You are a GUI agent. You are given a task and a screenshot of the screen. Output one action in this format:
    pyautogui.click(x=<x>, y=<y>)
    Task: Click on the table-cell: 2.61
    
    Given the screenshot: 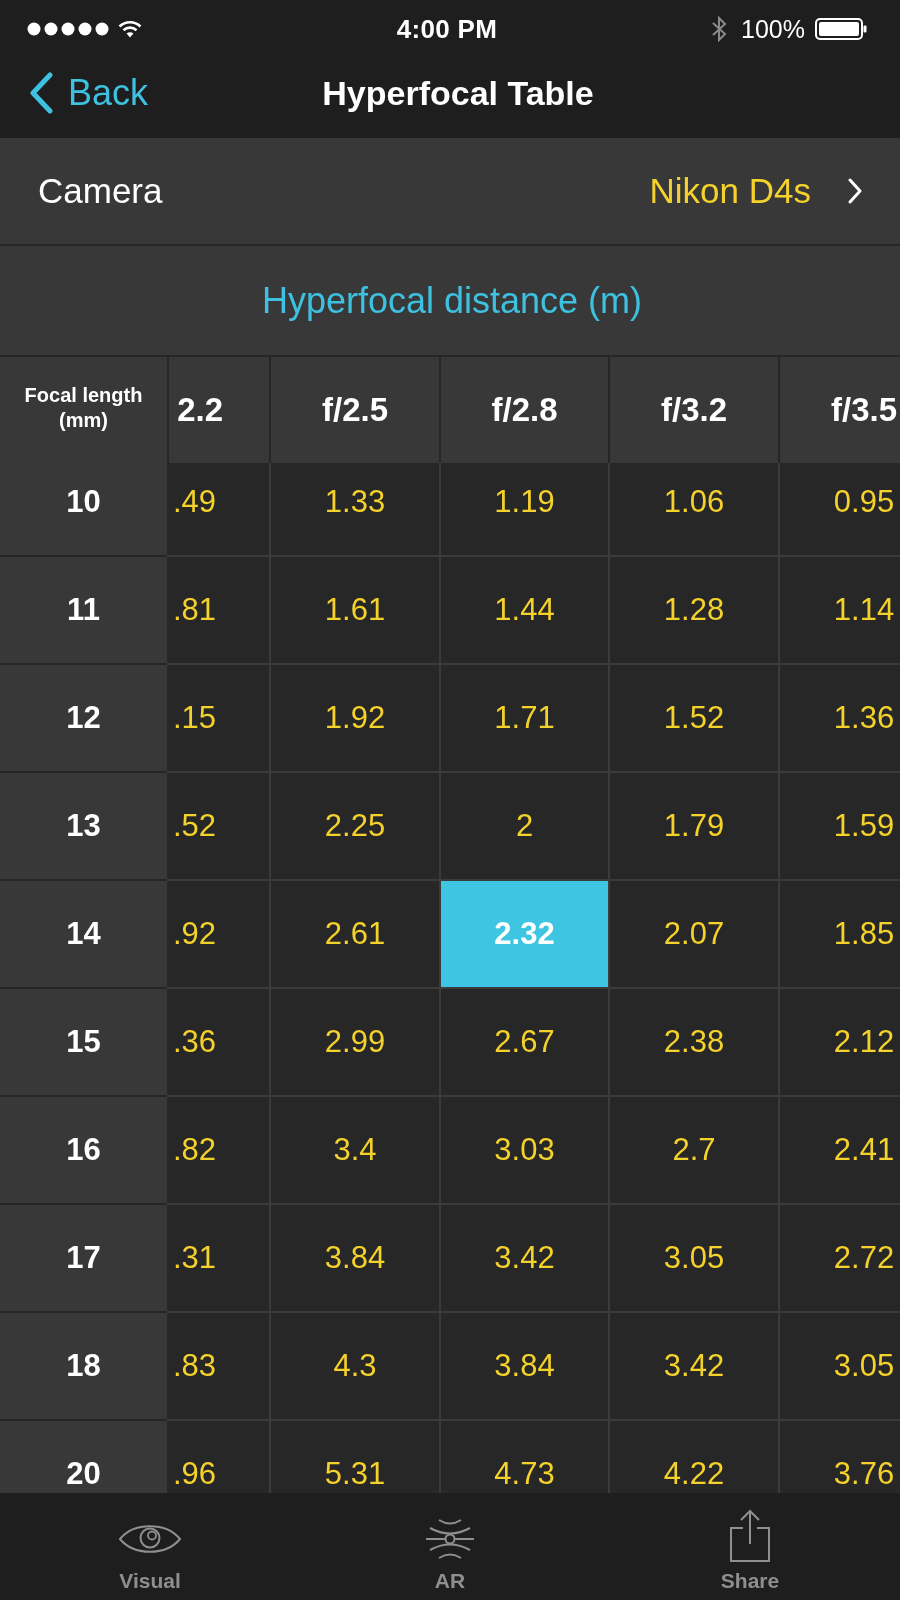 What is the action you would take?
    pyautogui.click(x=354, y=933)
    